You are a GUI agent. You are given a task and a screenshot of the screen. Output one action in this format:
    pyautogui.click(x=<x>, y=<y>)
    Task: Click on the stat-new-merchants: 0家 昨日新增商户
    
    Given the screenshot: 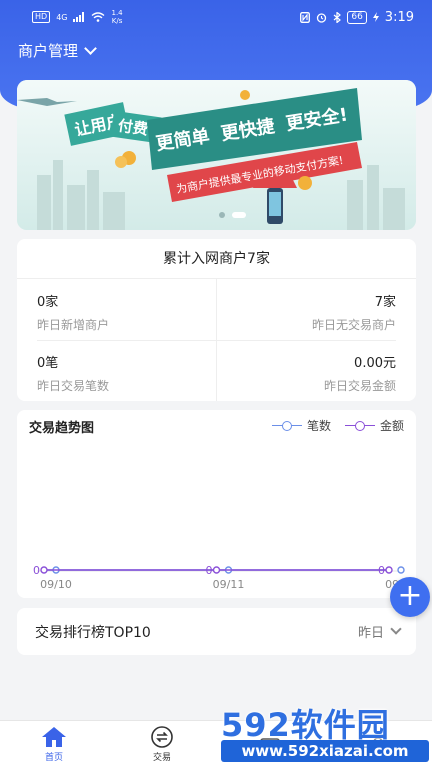 What is the action you would take?
    pyautogui.click(x=116, y=309)
    